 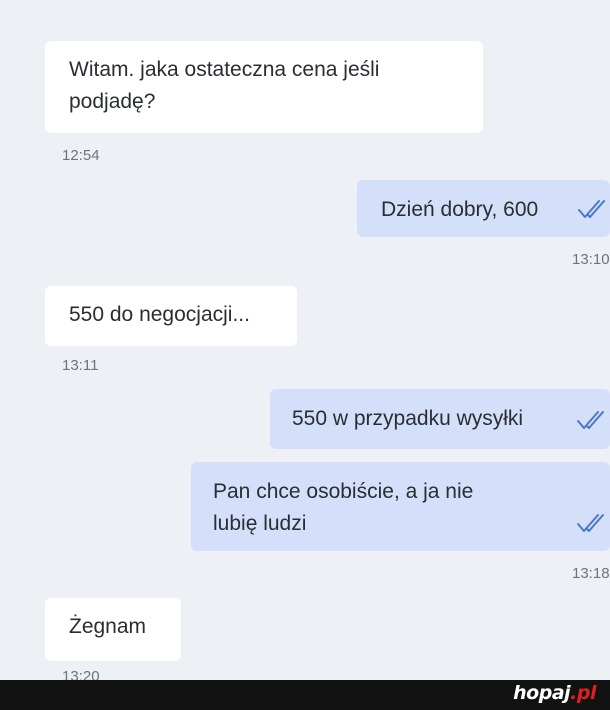 What do you see at coordinates (80, 365) in the screenshot?
I see `message-time: 13:11` at bounding box center [80, 365].